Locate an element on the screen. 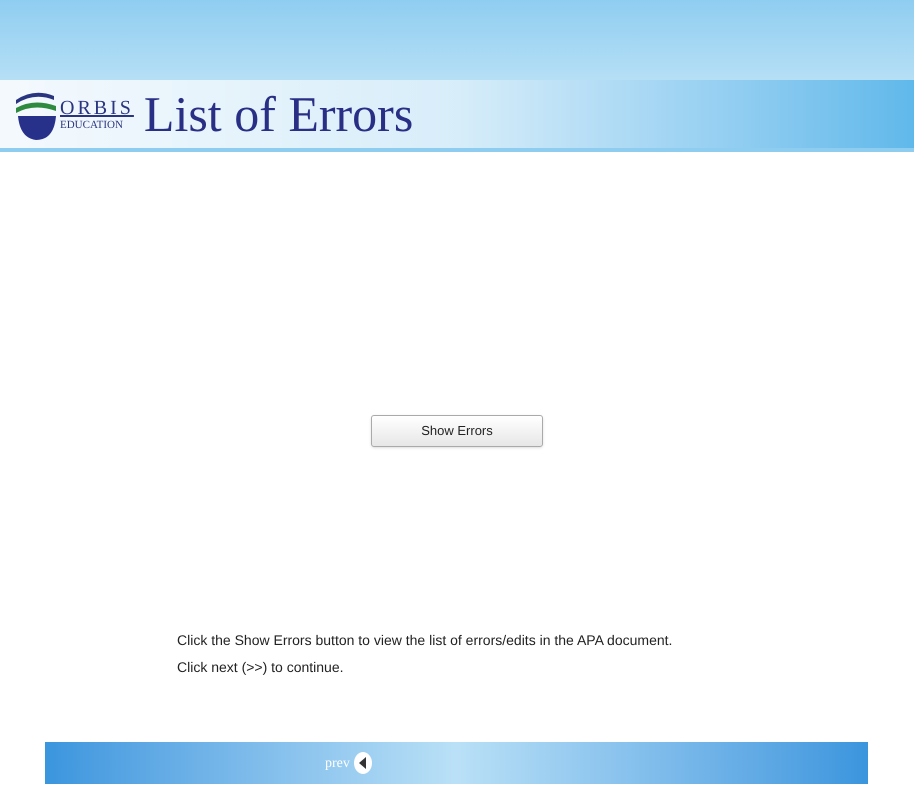 This screenshot has height=808, width=914. show-errors-button: Show Errors is located at coordinates (457, 431).